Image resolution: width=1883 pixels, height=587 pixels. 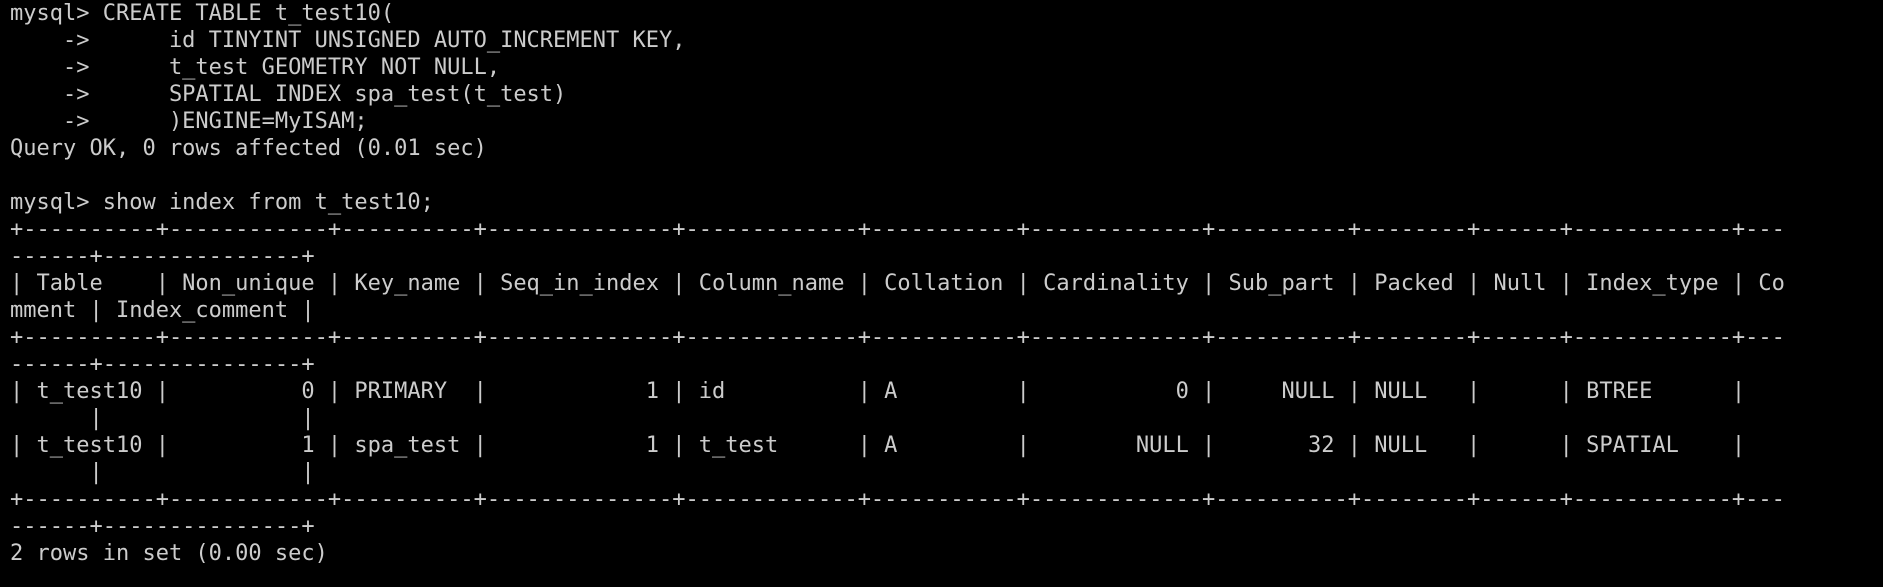 What do you see at coordinates (189, 121) in the screenshot?
I see `create-table-continuation-engine: -> )ENGINE=MyISAM;` at bounding box center [189, 121].